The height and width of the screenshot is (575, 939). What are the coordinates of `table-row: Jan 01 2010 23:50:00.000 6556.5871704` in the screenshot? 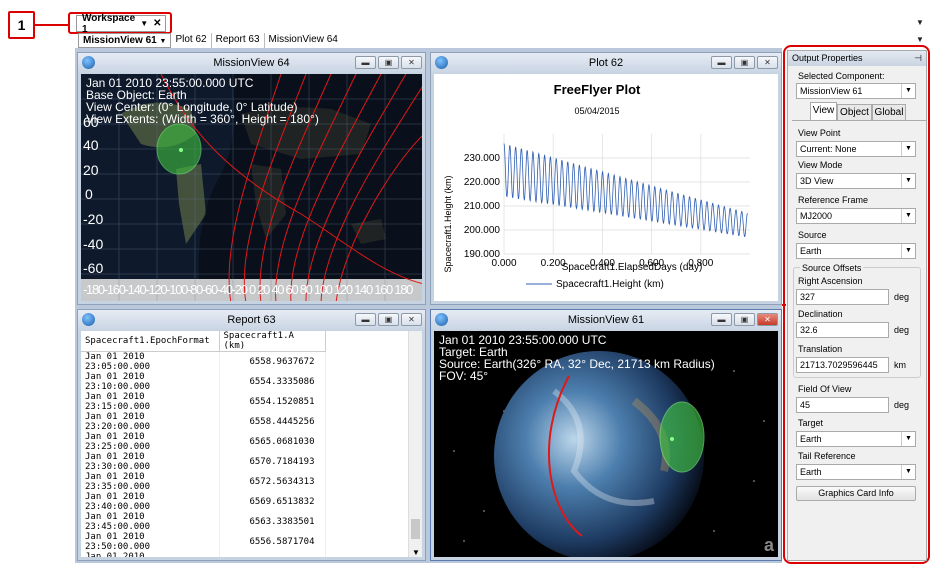 It's located at (203, 542).